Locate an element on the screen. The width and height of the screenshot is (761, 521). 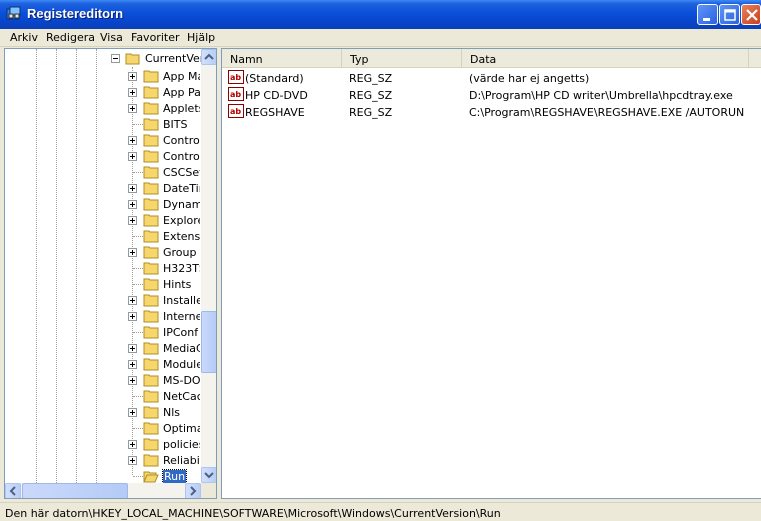
column-header-name: Namn is located at coordinates (282, 58).